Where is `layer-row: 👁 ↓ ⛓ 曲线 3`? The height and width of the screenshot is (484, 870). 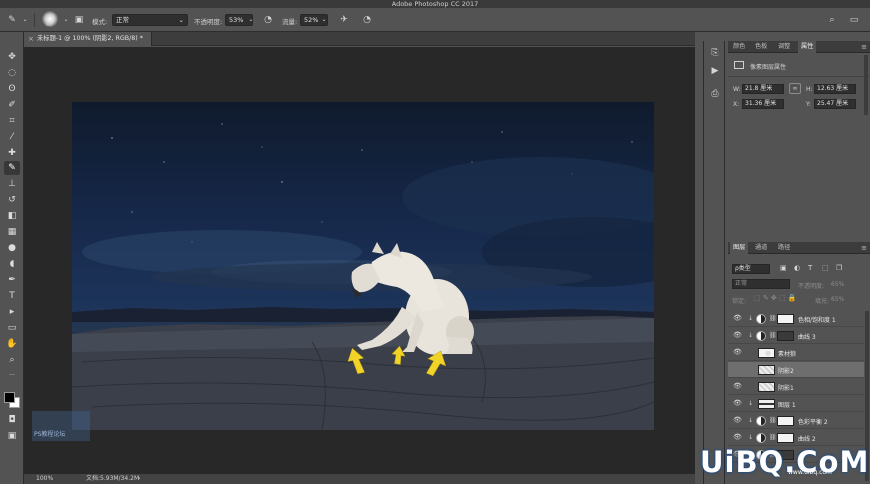 layer-row: 👁 ↓ ⛓ 曲线 3 is located at coordinates (796, 336).